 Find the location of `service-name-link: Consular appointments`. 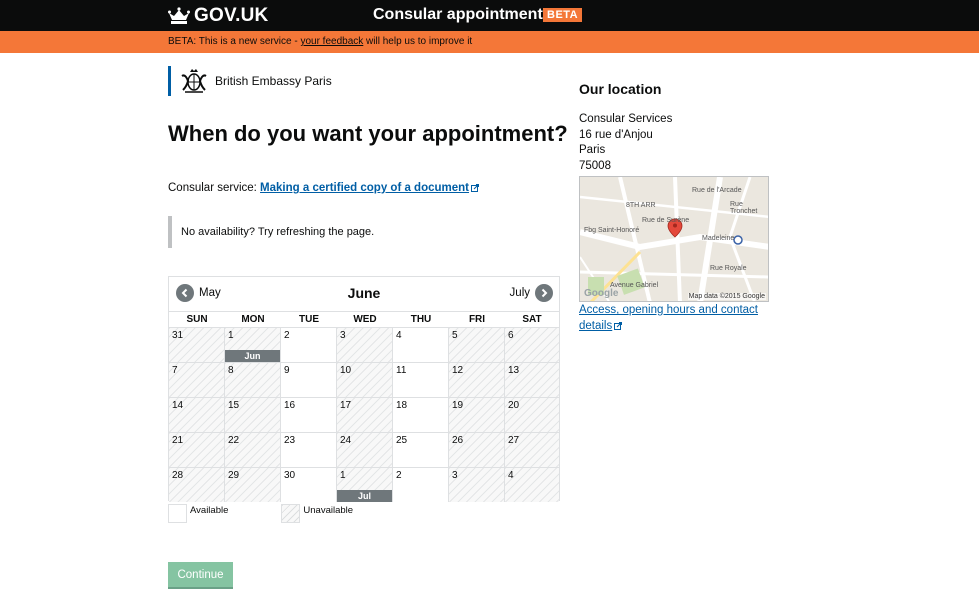

service-name-link: Consular appointments is located at coordinates (462, 15).